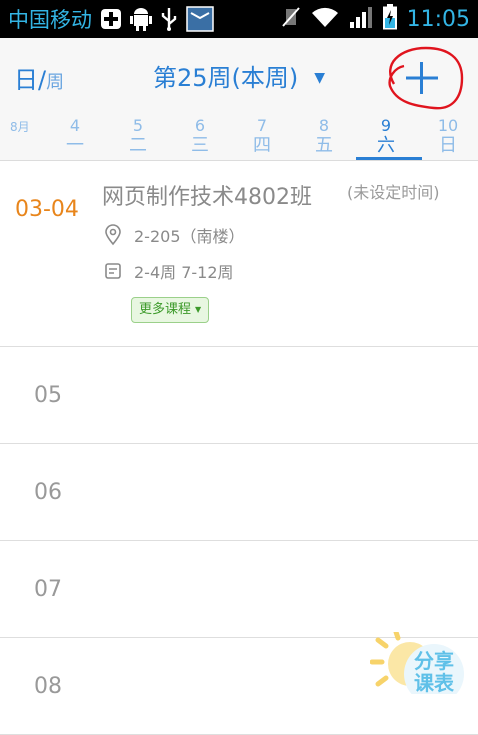  I want to click on period-label: 07, so click(48, 589).